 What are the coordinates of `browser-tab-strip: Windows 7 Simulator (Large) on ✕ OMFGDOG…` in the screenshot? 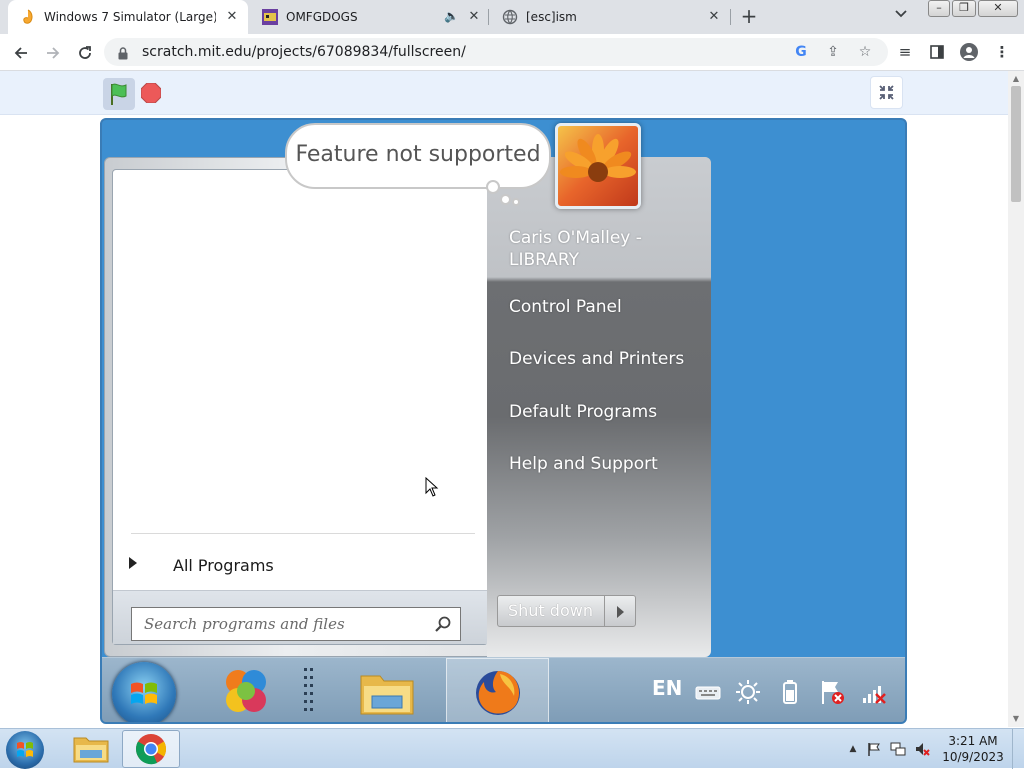 It's located at (512, 17).